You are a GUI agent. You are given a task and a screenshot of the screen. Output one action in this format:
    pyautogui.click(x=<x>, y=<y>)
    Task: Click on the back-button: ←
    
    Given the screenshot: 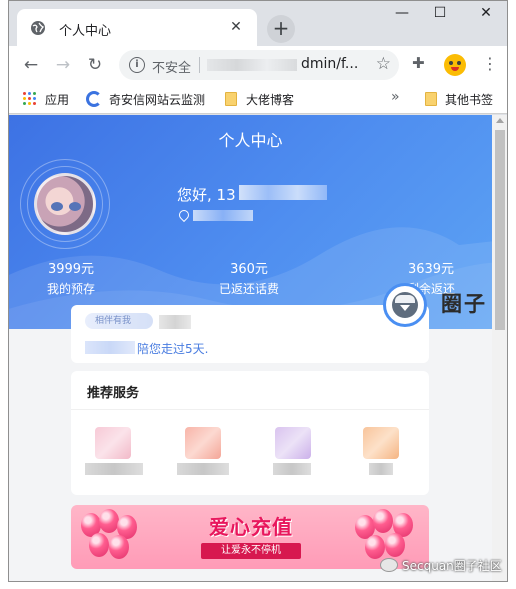 What is the action you would take?
    pyautogui.click(x=31, y=65)
    